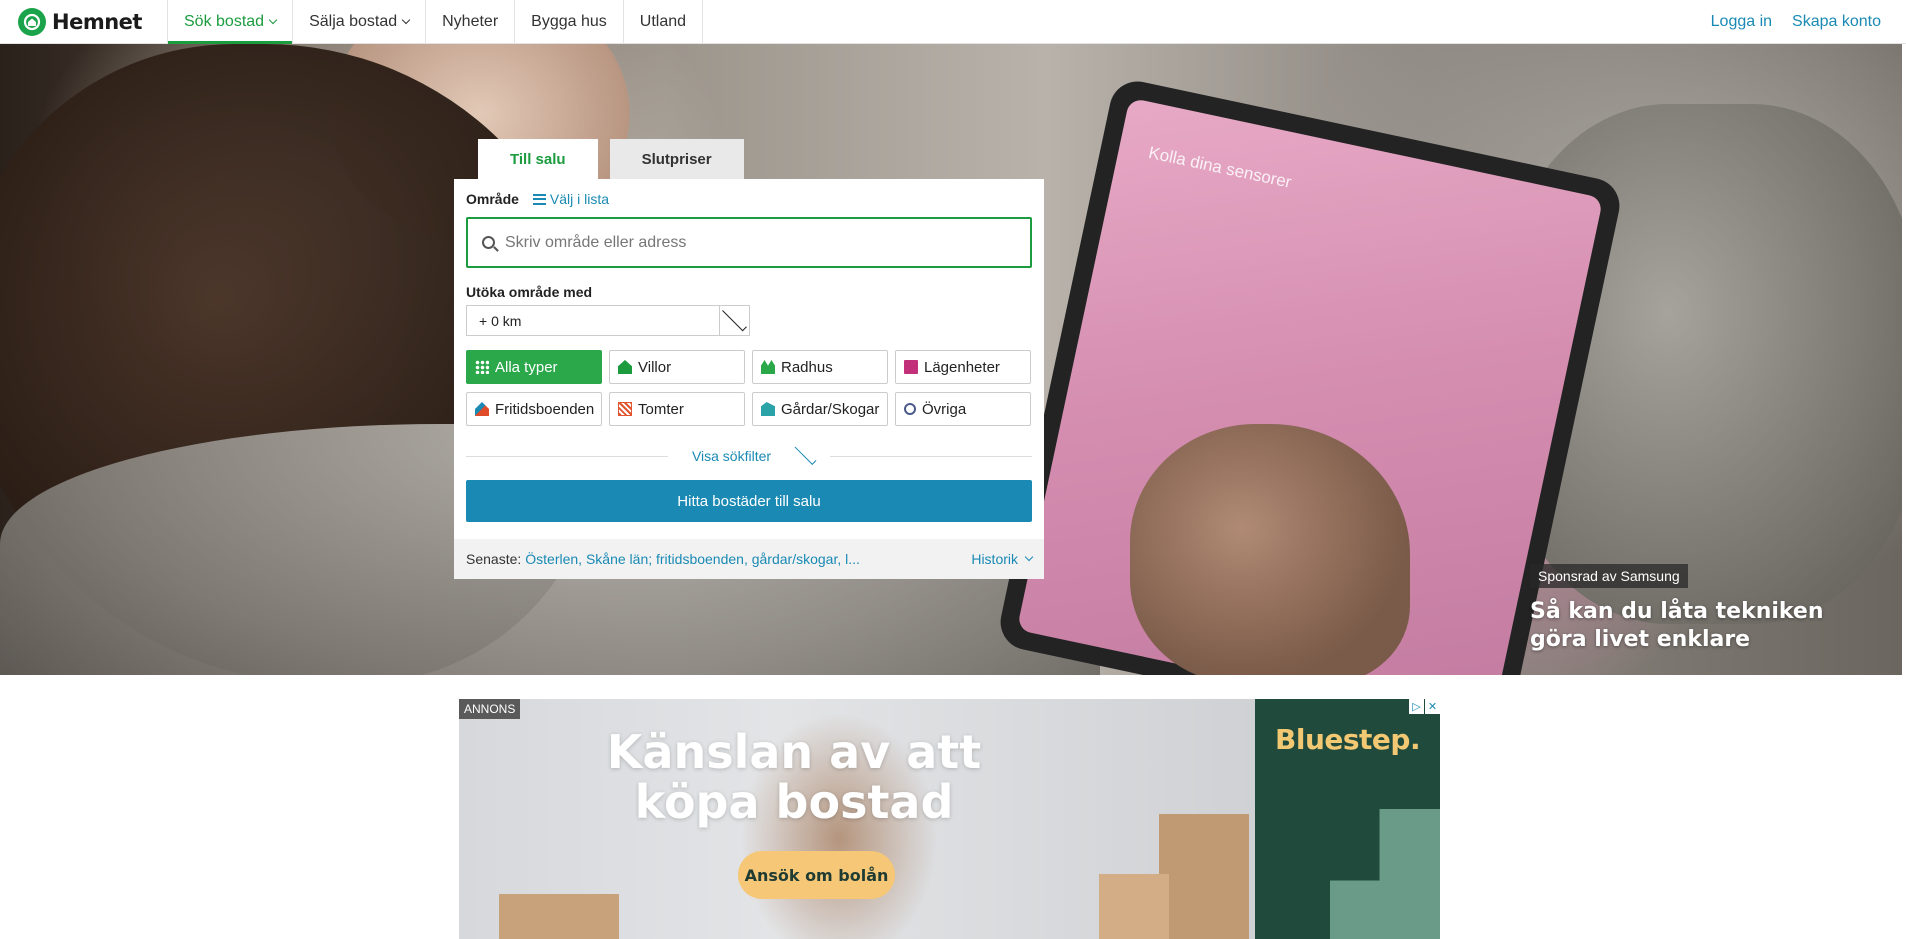  Describe the element at coordinates (1741, 22) in the screenshot. I see `login-link: Logga in` at that location.